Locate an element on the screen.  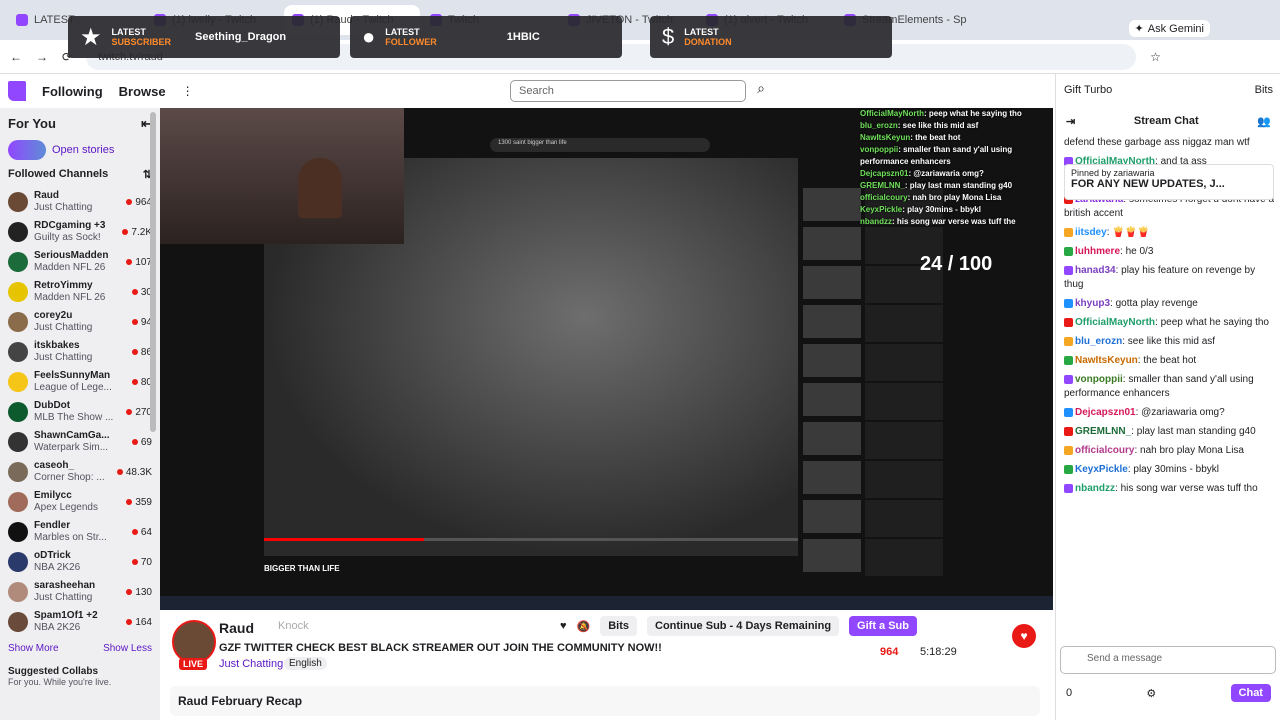
chat-text: @zariawaria omg? is located at coordinates (1183, 412).